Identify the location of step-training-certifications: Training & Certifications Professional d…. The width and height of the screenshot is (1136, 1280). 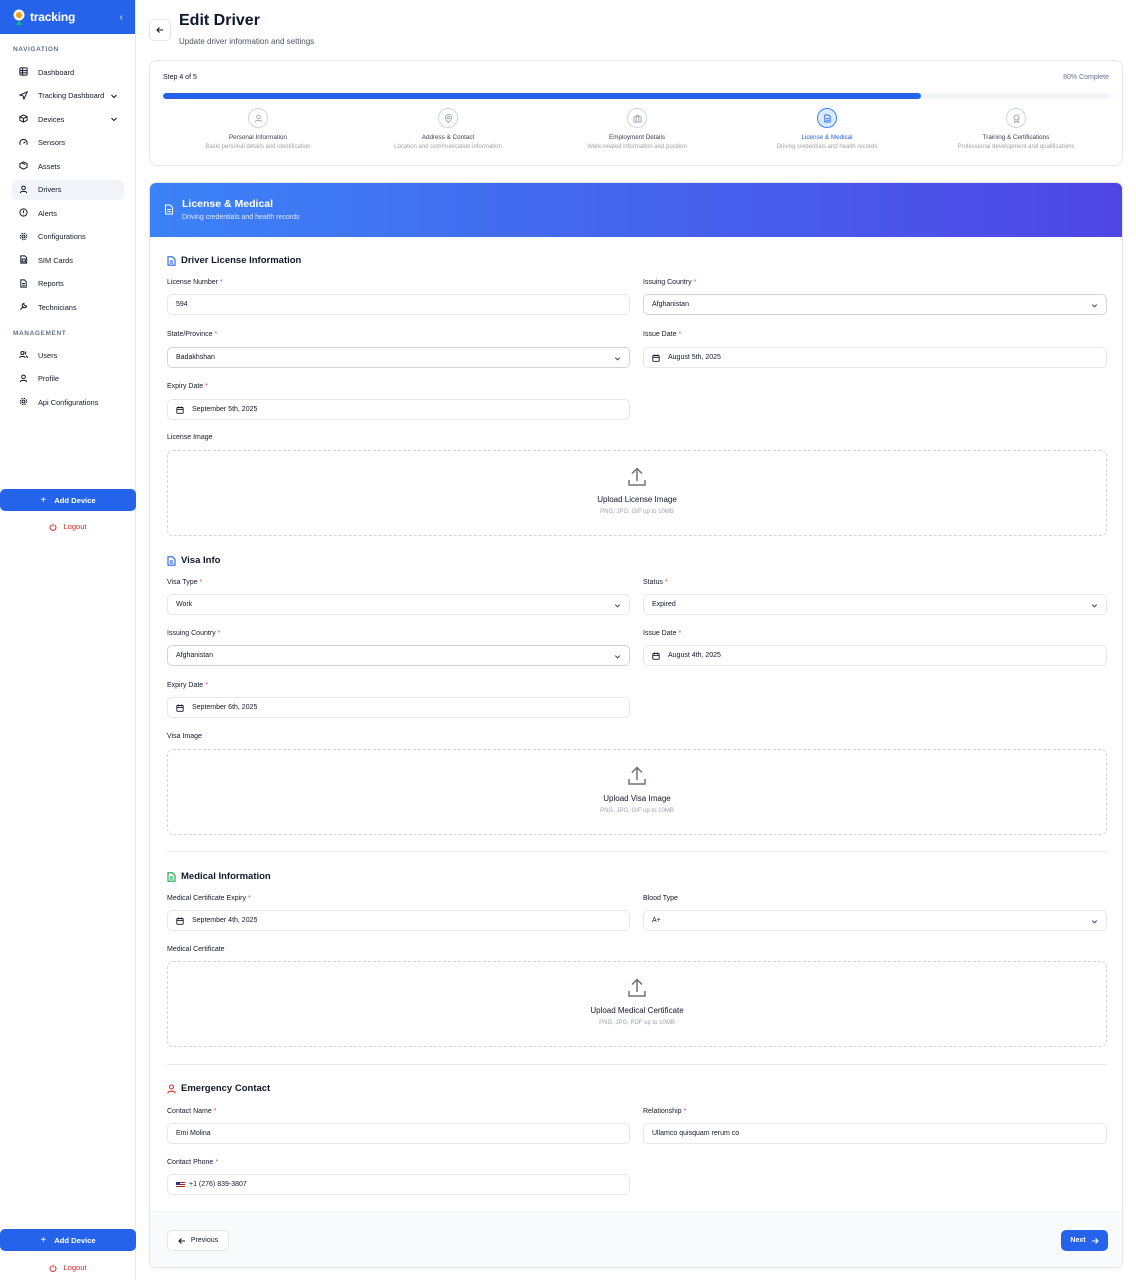
(1016, 129).